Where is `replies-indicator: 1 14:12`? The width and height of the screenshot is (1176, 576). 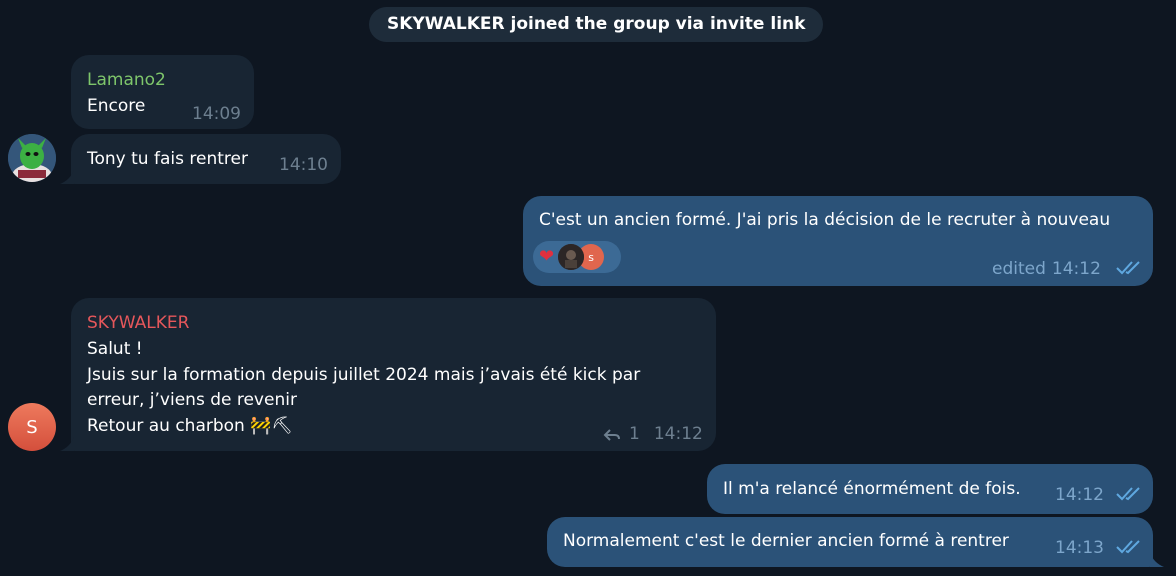 replies-indicator: 1 14:12 is located at coordinates (653, 434).